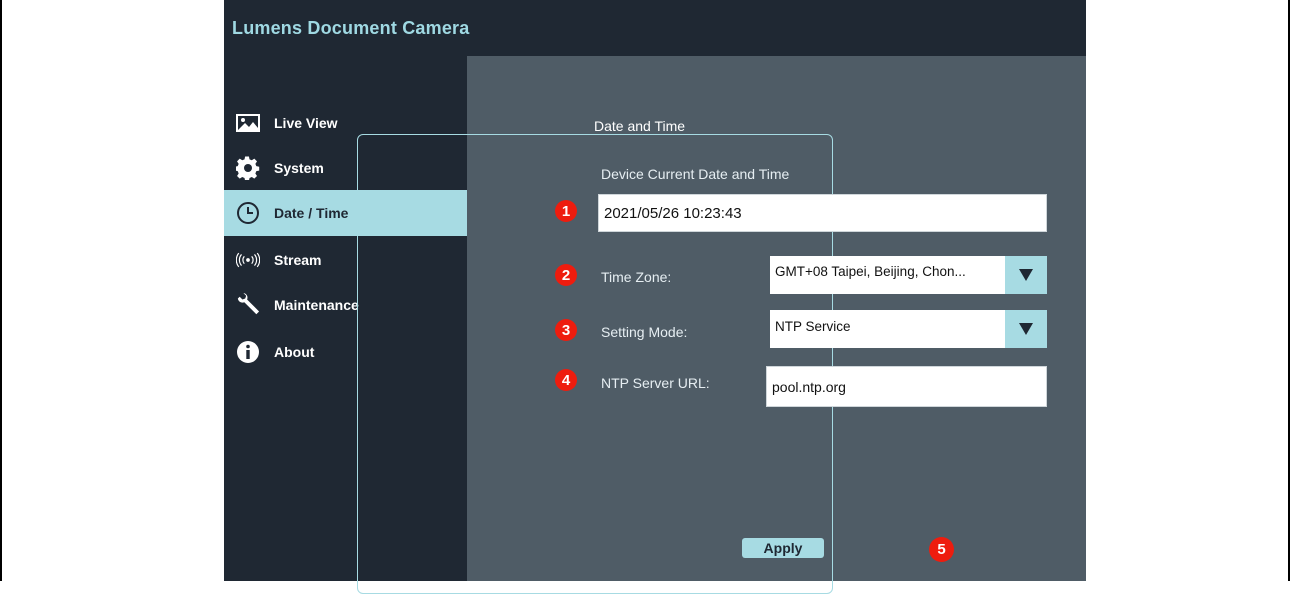  I want to click on callout-badge-3: 3, so click(566, 330).